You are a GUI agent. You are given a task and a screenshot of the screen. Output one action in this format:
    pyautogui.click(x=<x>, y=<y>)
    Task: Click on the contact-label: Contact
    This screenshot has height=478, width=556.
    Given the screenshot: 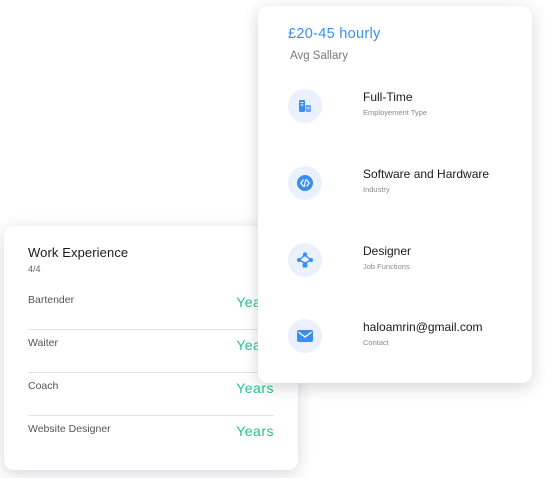 What is the action you would take?
    pyautogui.click(x=376, y=342)
    